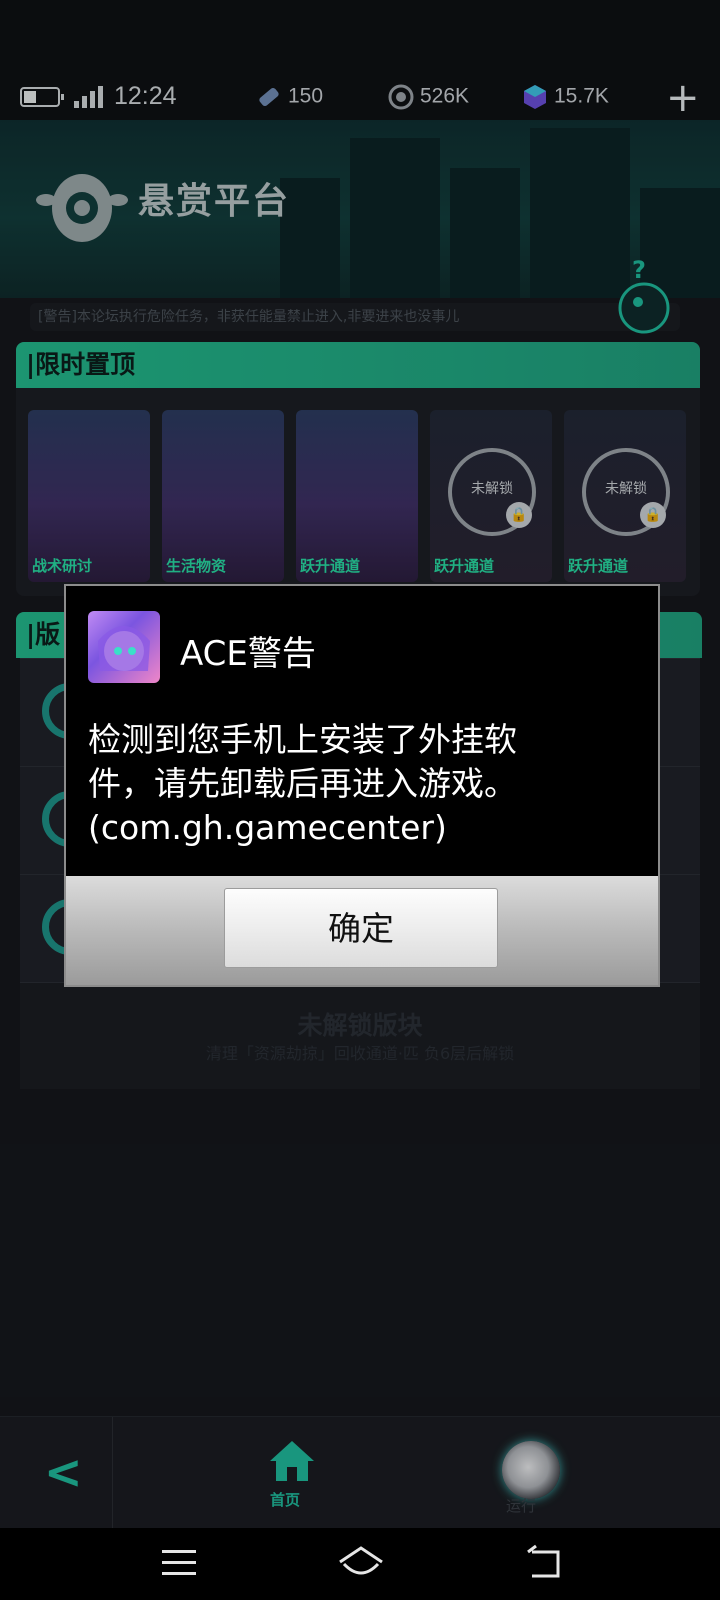  I want to click on dialog-title: ACE警告, so click(248, 654).